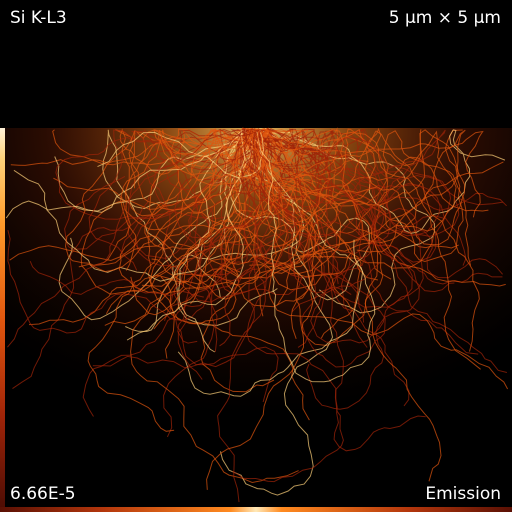  Describe the element at coordinates (38, 18) in the screenshot. I see `element-line-label: Si K-L3` at that location.